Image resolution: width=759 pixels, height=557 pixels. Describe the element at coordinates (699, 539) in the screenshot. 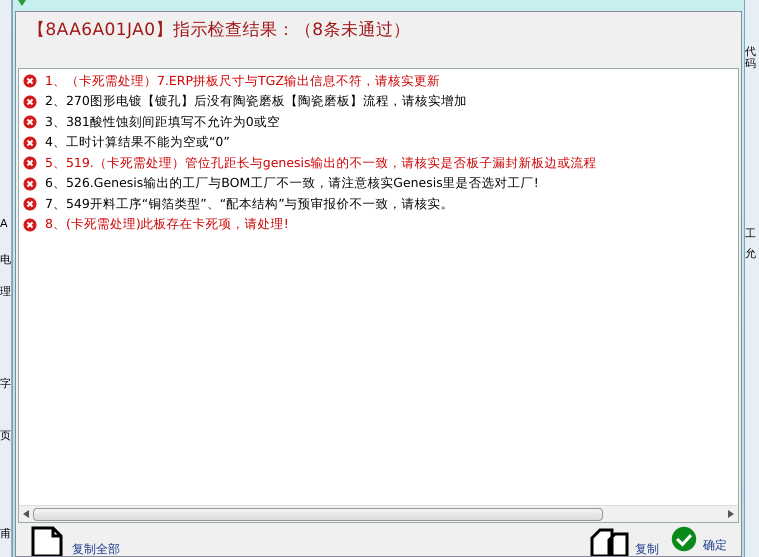

I see `ok-button: 确定` at that location.